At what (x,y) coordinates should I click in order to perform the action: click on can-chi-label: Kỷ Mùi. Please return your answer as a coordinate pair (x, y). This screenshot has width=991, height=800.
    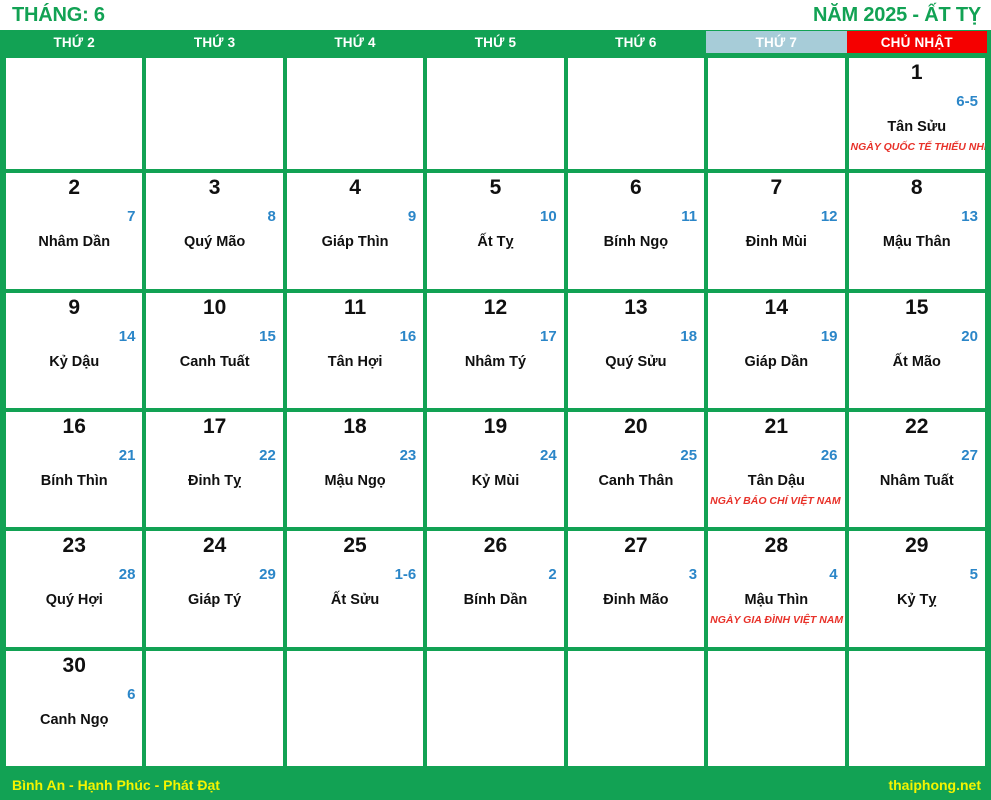
    Looking at the image, I should click on (495, 480).